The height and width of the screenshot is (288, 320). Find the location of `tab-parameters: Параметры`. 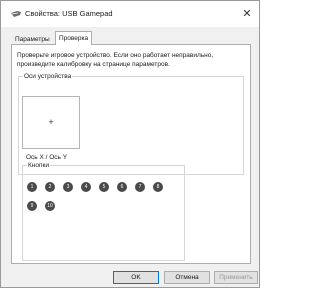

tab-parameters: Параметры is located at coordinates (32, 38).